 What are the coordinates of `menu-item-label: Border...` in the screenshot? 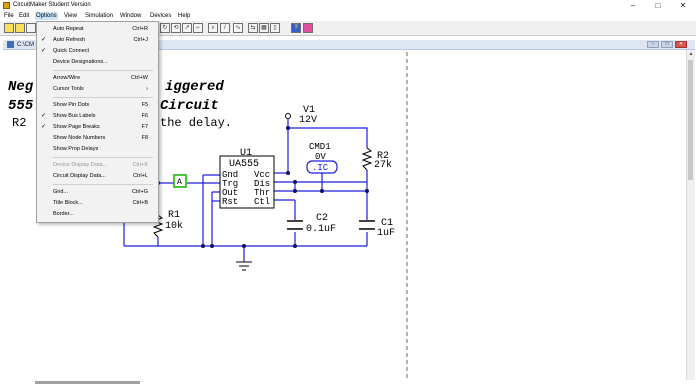 It's located at (63, 214).